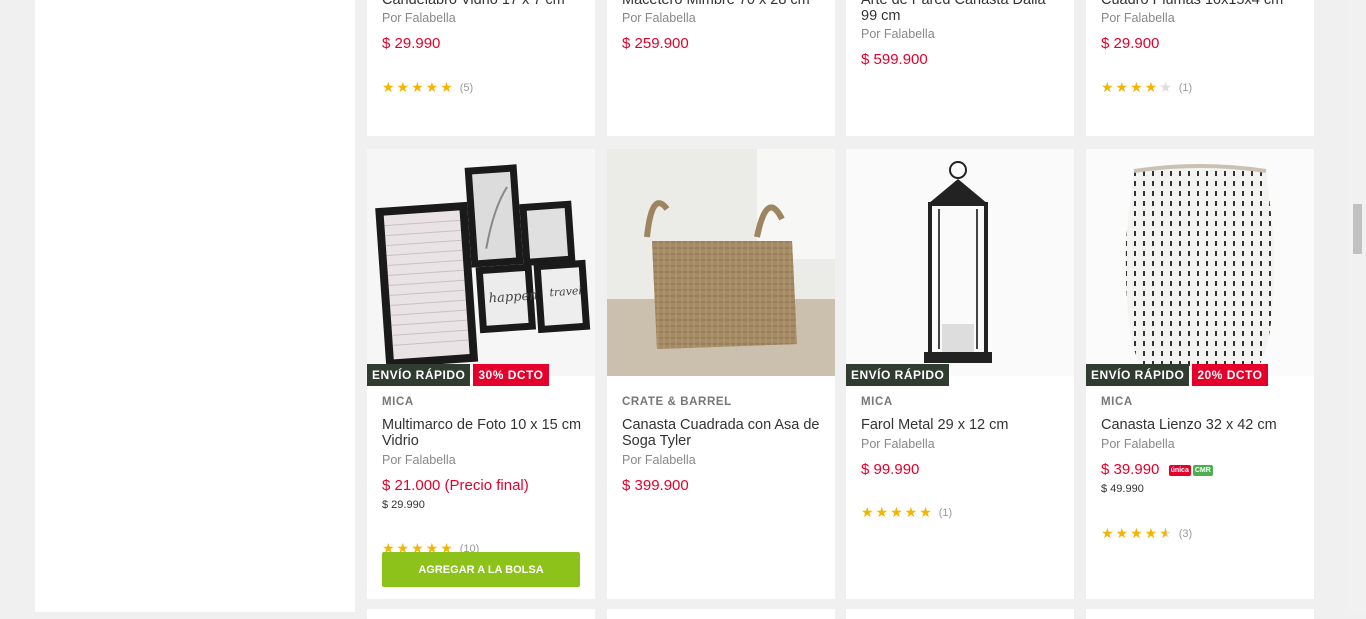 The width and height of the screenshot is (1366, 619). Describe the element at coordinates (961, 12) in the screenshot. I see `product-title: Arte de Pared Canasta Dalia 99 cm` at that location.